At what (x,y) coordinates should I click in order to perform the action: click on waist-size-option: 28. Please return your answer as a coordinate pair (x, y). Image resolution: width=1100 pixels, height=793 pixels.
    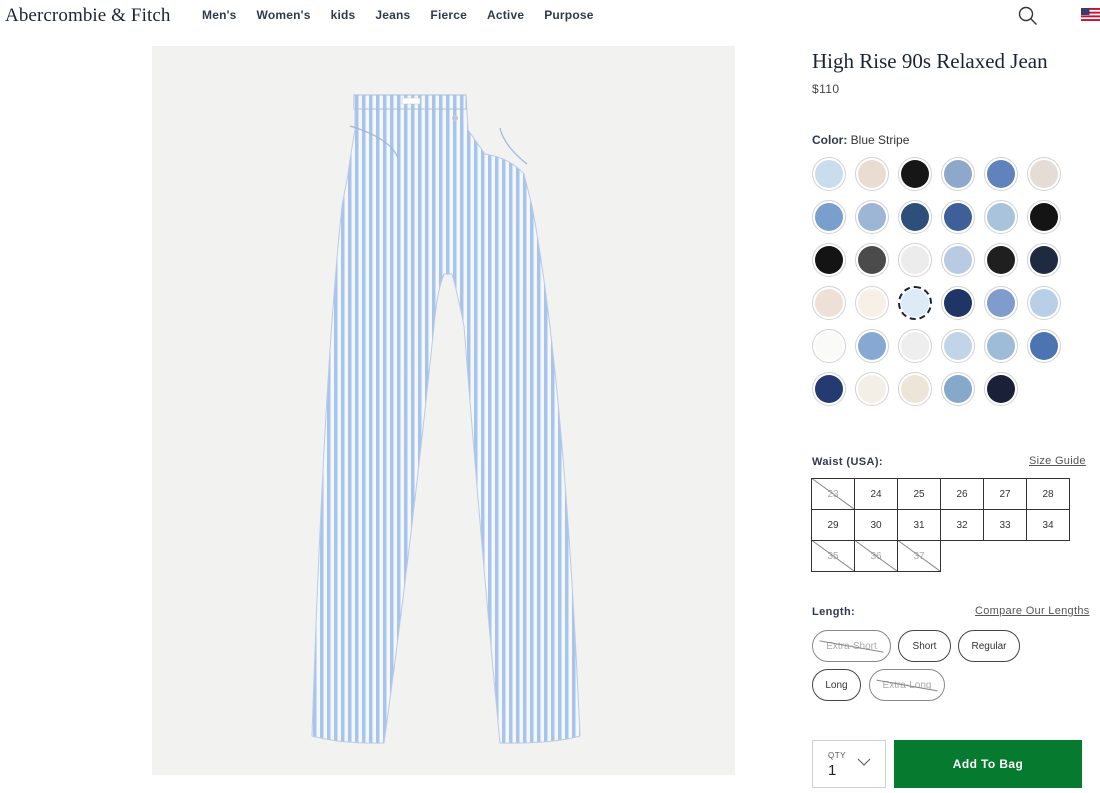
    Looking at the image, I should click on (1048, 494).